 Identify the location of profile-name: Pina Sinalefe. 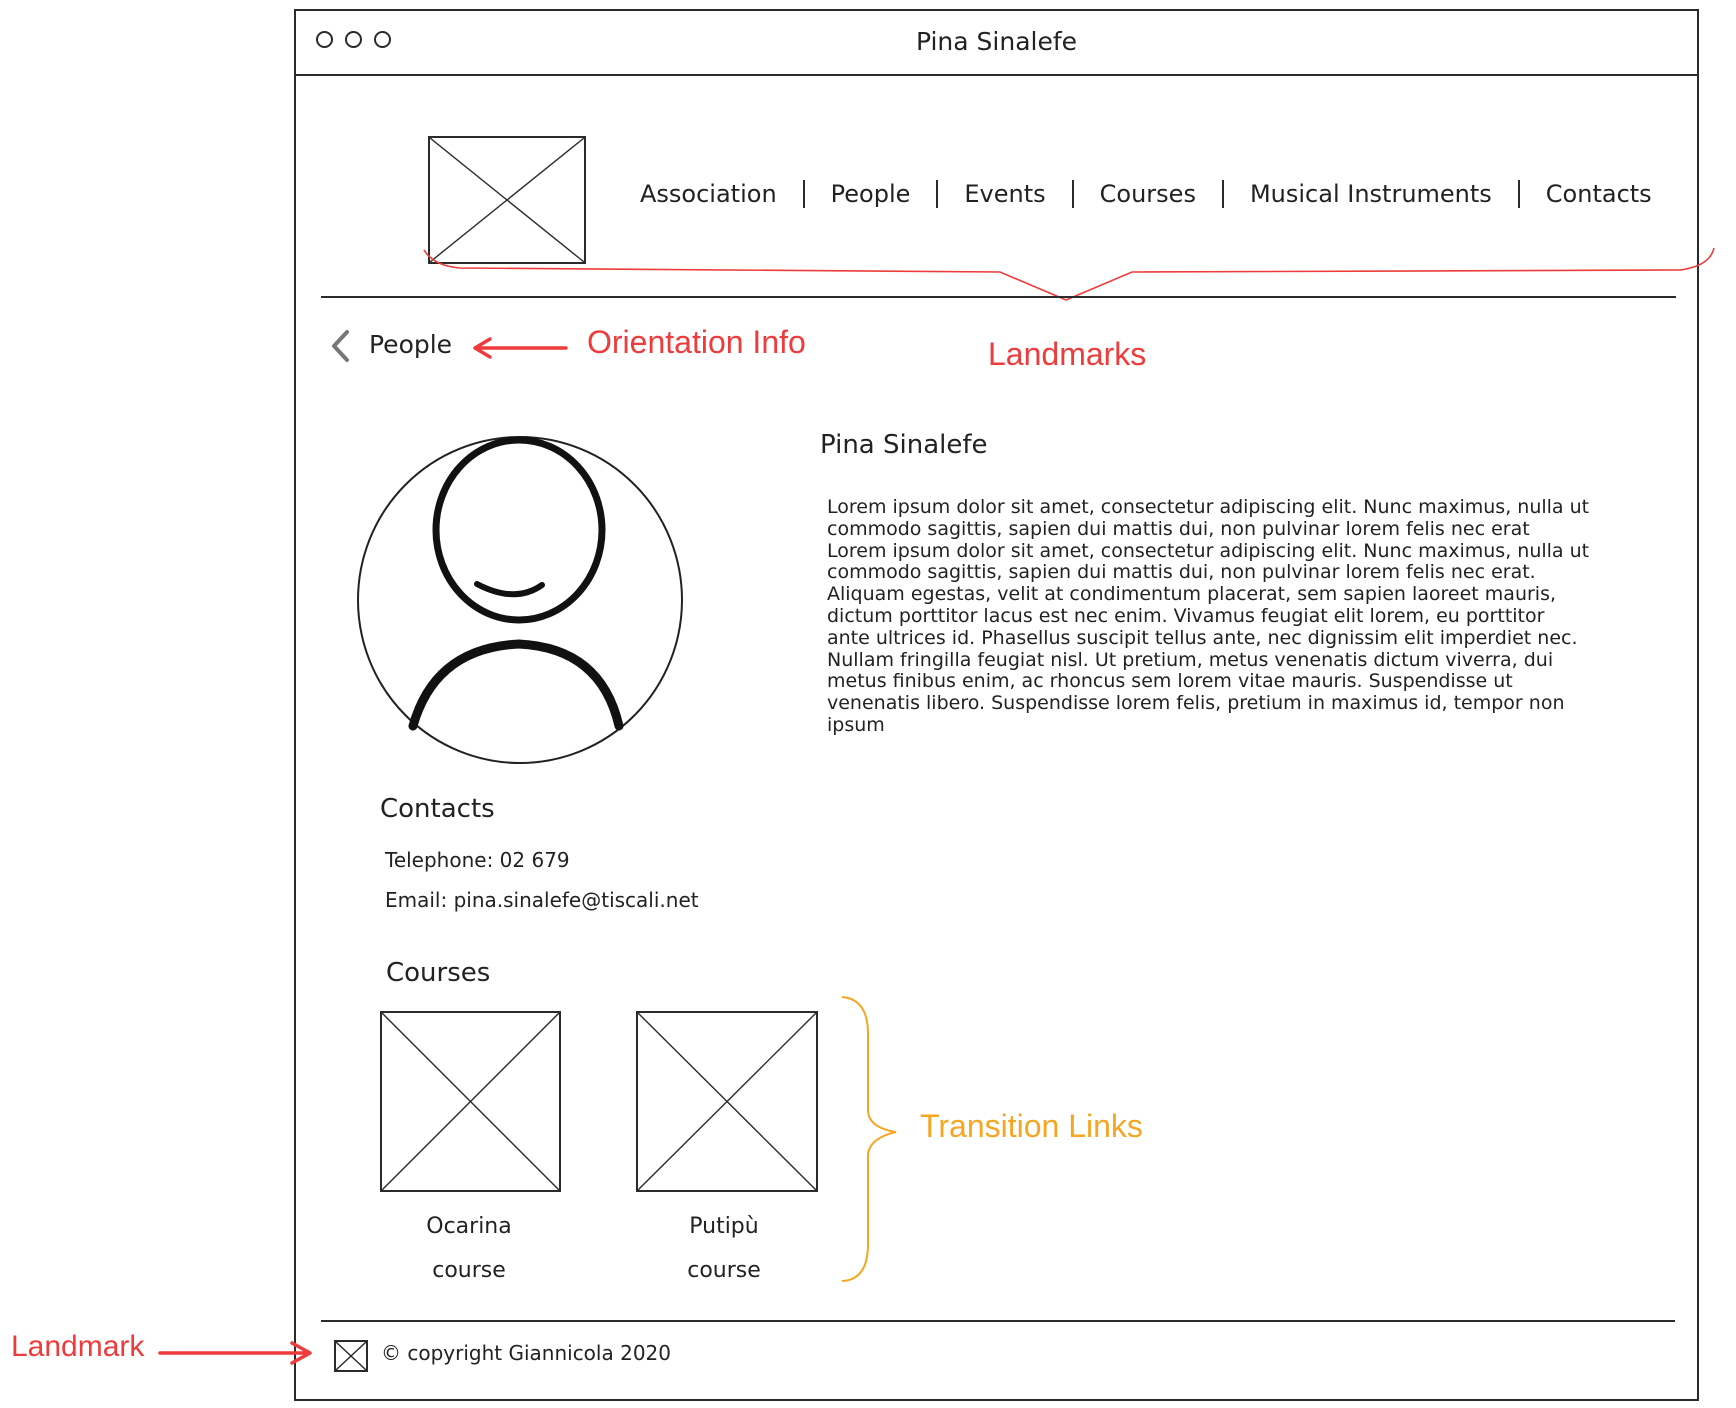
(904, 445).